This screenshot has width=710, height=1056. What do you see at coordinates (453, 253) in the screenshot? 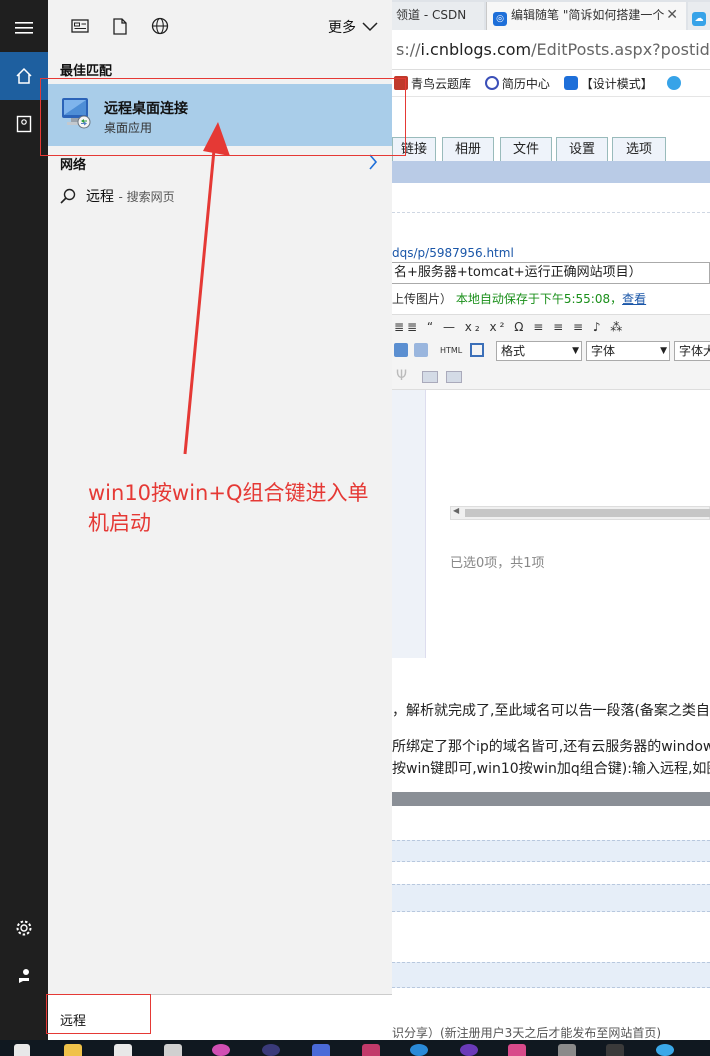
I see `post-url-link: dqs/p/5987956.html` at bounding box center [453, 253].